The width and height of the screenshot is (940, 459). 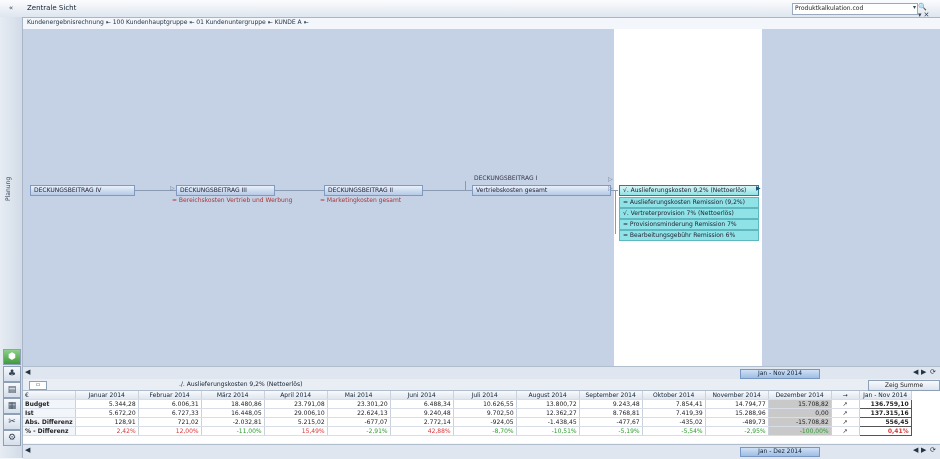 I want to click on value-cell: -10,51%, so click(x=548, y=431).